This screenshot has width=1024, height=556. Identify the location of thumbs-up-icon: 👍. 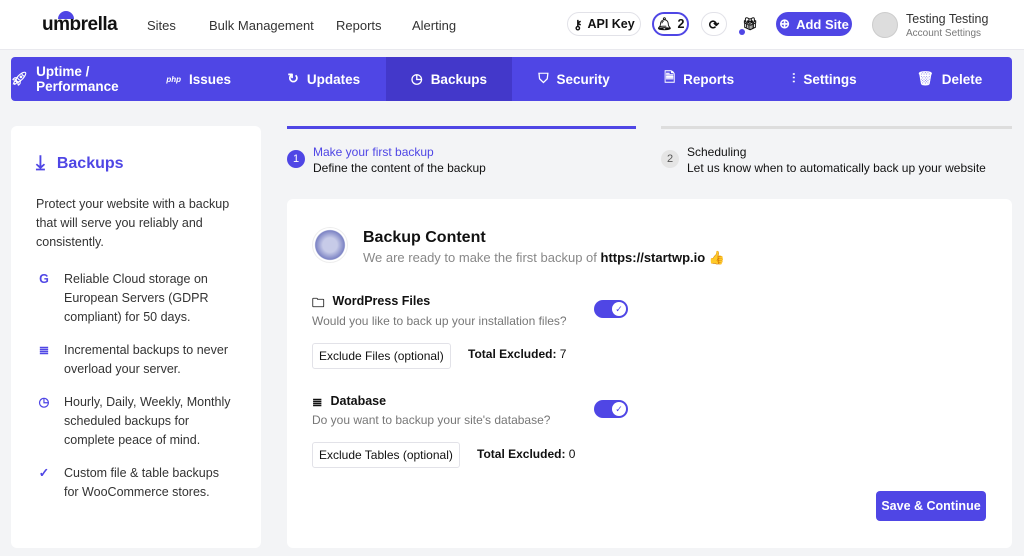
(717, 257).